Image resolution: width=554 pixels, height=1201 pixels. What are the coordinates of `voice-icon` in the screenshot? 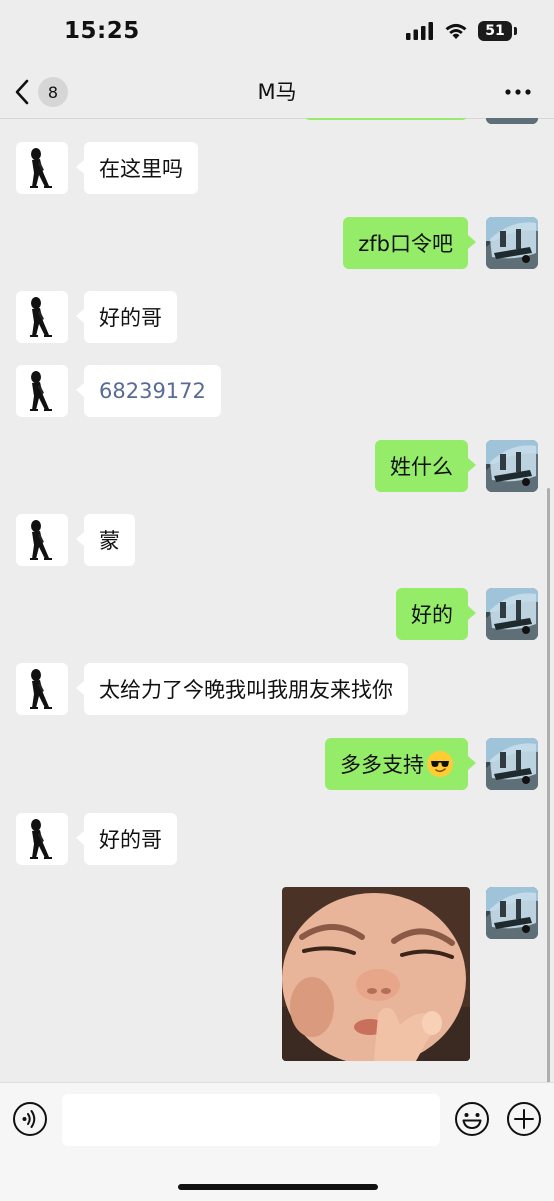 It's located at (30, 1119).